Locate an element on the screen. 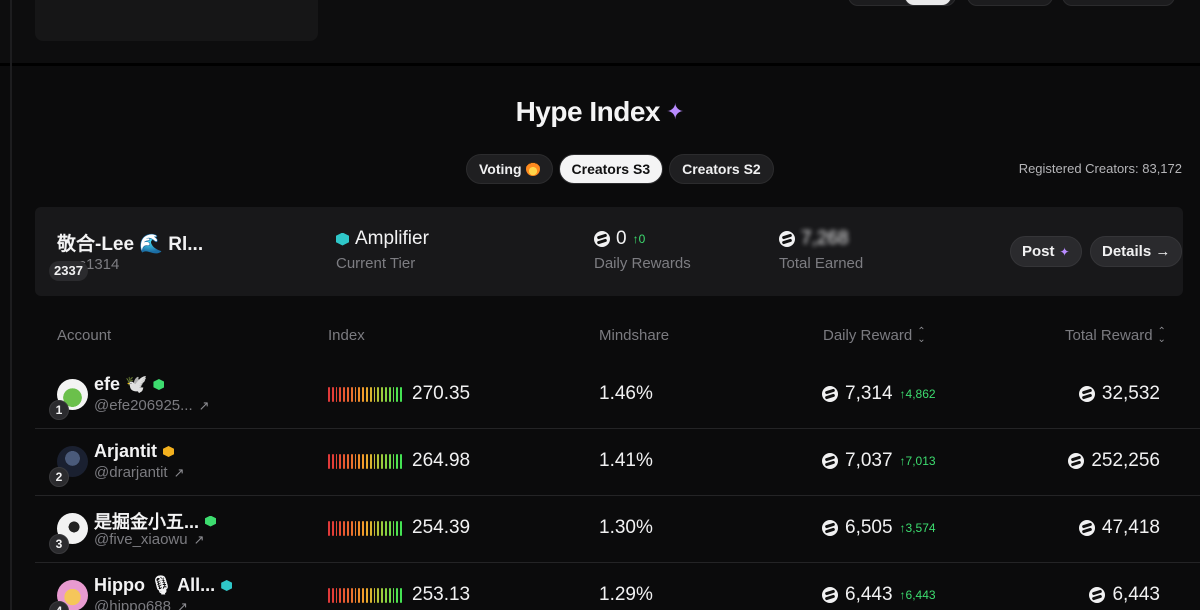 Image resolution: width=1200 pixels, height=610 pixels. rank-badge: 1 is located at coordinates (59, 410).